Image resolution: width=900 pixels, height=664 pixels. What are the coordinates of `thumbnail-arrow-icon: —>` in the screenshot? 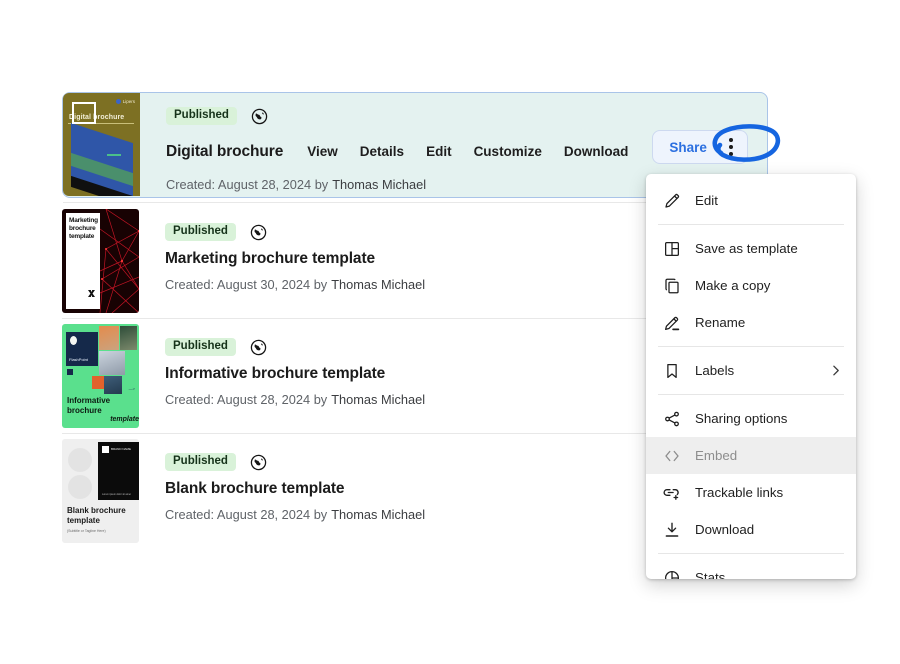 It's located at (131, 388).